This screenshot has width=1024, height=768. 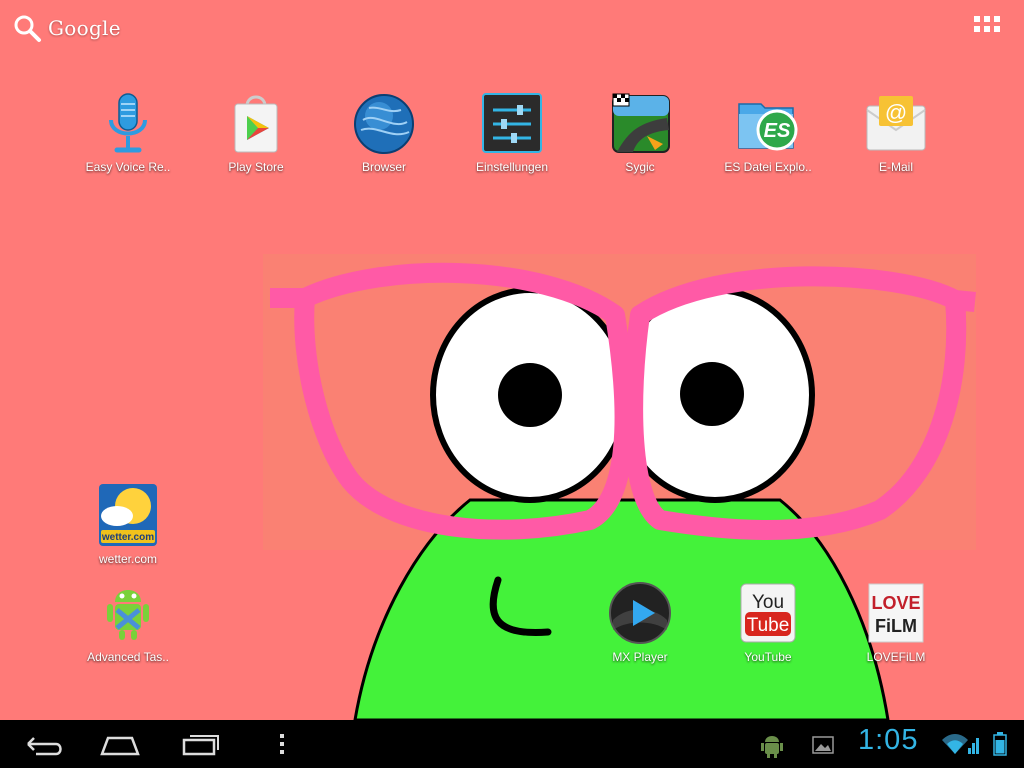 What do you see at coordinates (512, 167) in the screenshot?
I see `app-label: Einstellungen` at bounding box center [512, 167].